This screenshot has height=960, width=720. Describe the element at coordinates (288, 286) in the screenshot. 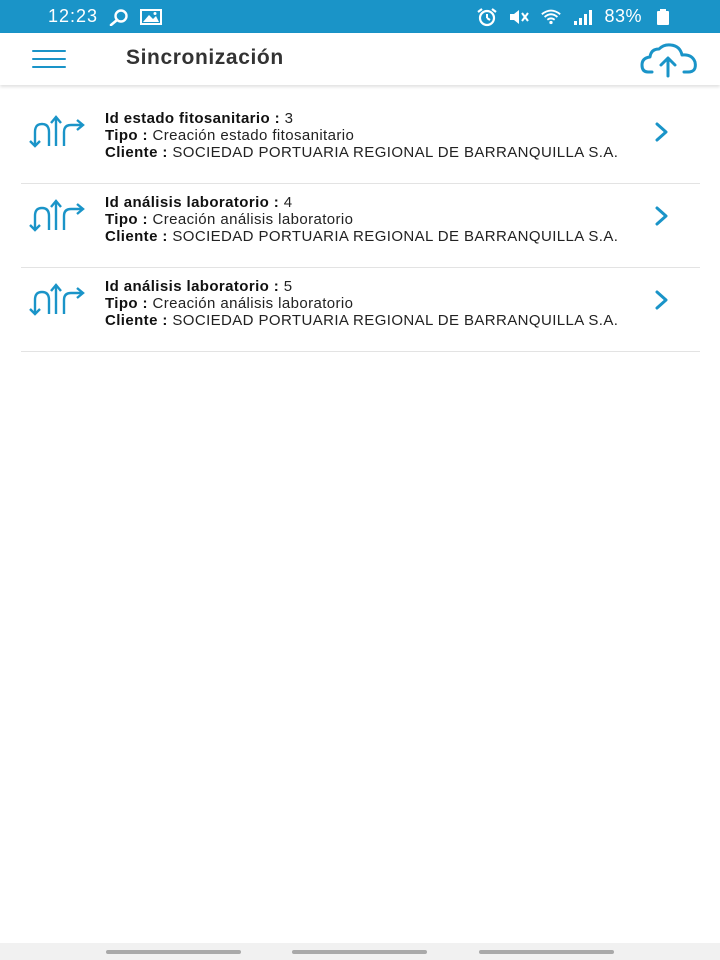

I see `item-id-value: 5` at that location.